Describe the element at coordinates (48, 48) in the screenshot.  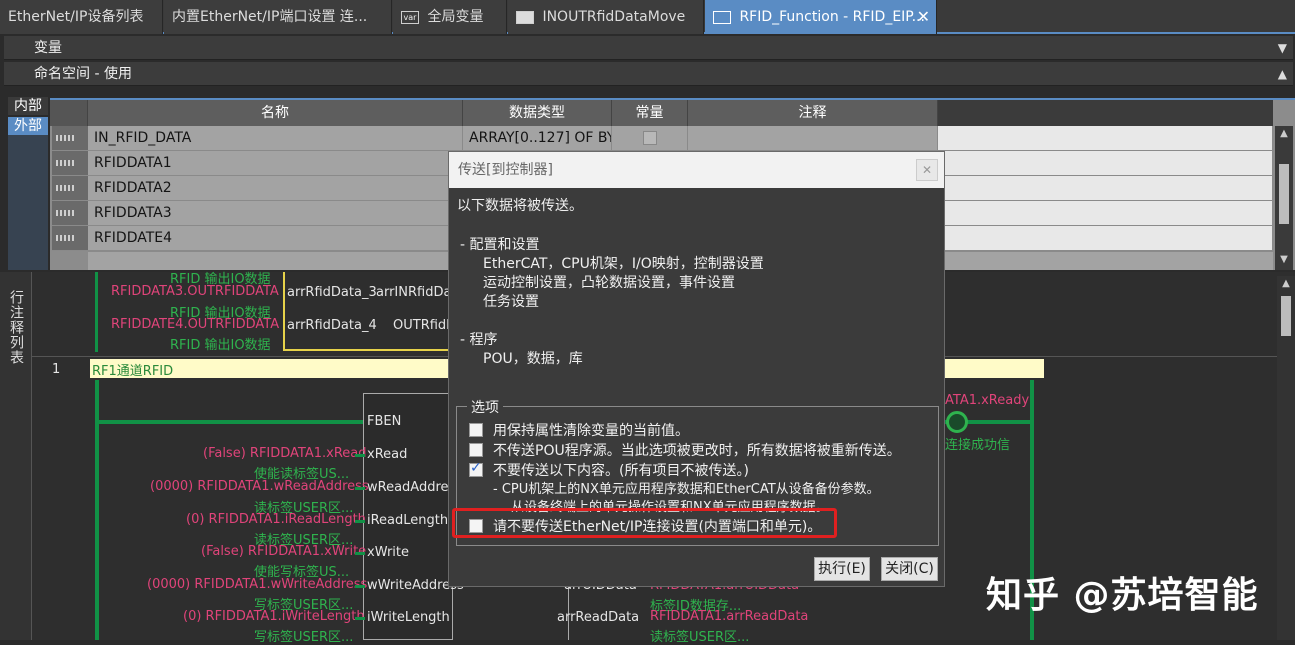
I see `variables-panel-title: 变量` at that location.